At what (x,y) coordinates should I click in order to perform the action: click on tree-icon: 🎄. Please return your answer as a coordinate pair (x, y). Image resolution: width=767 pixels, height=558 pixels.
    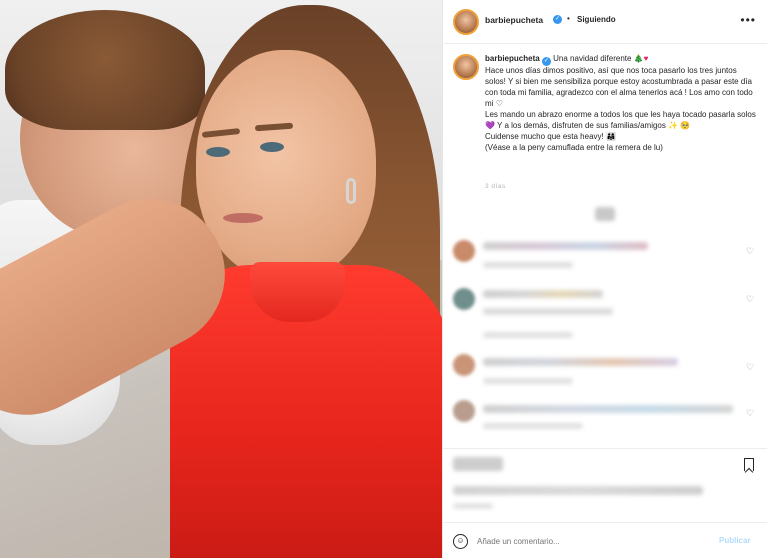
    Looking at the image, I should click on (638, 58).